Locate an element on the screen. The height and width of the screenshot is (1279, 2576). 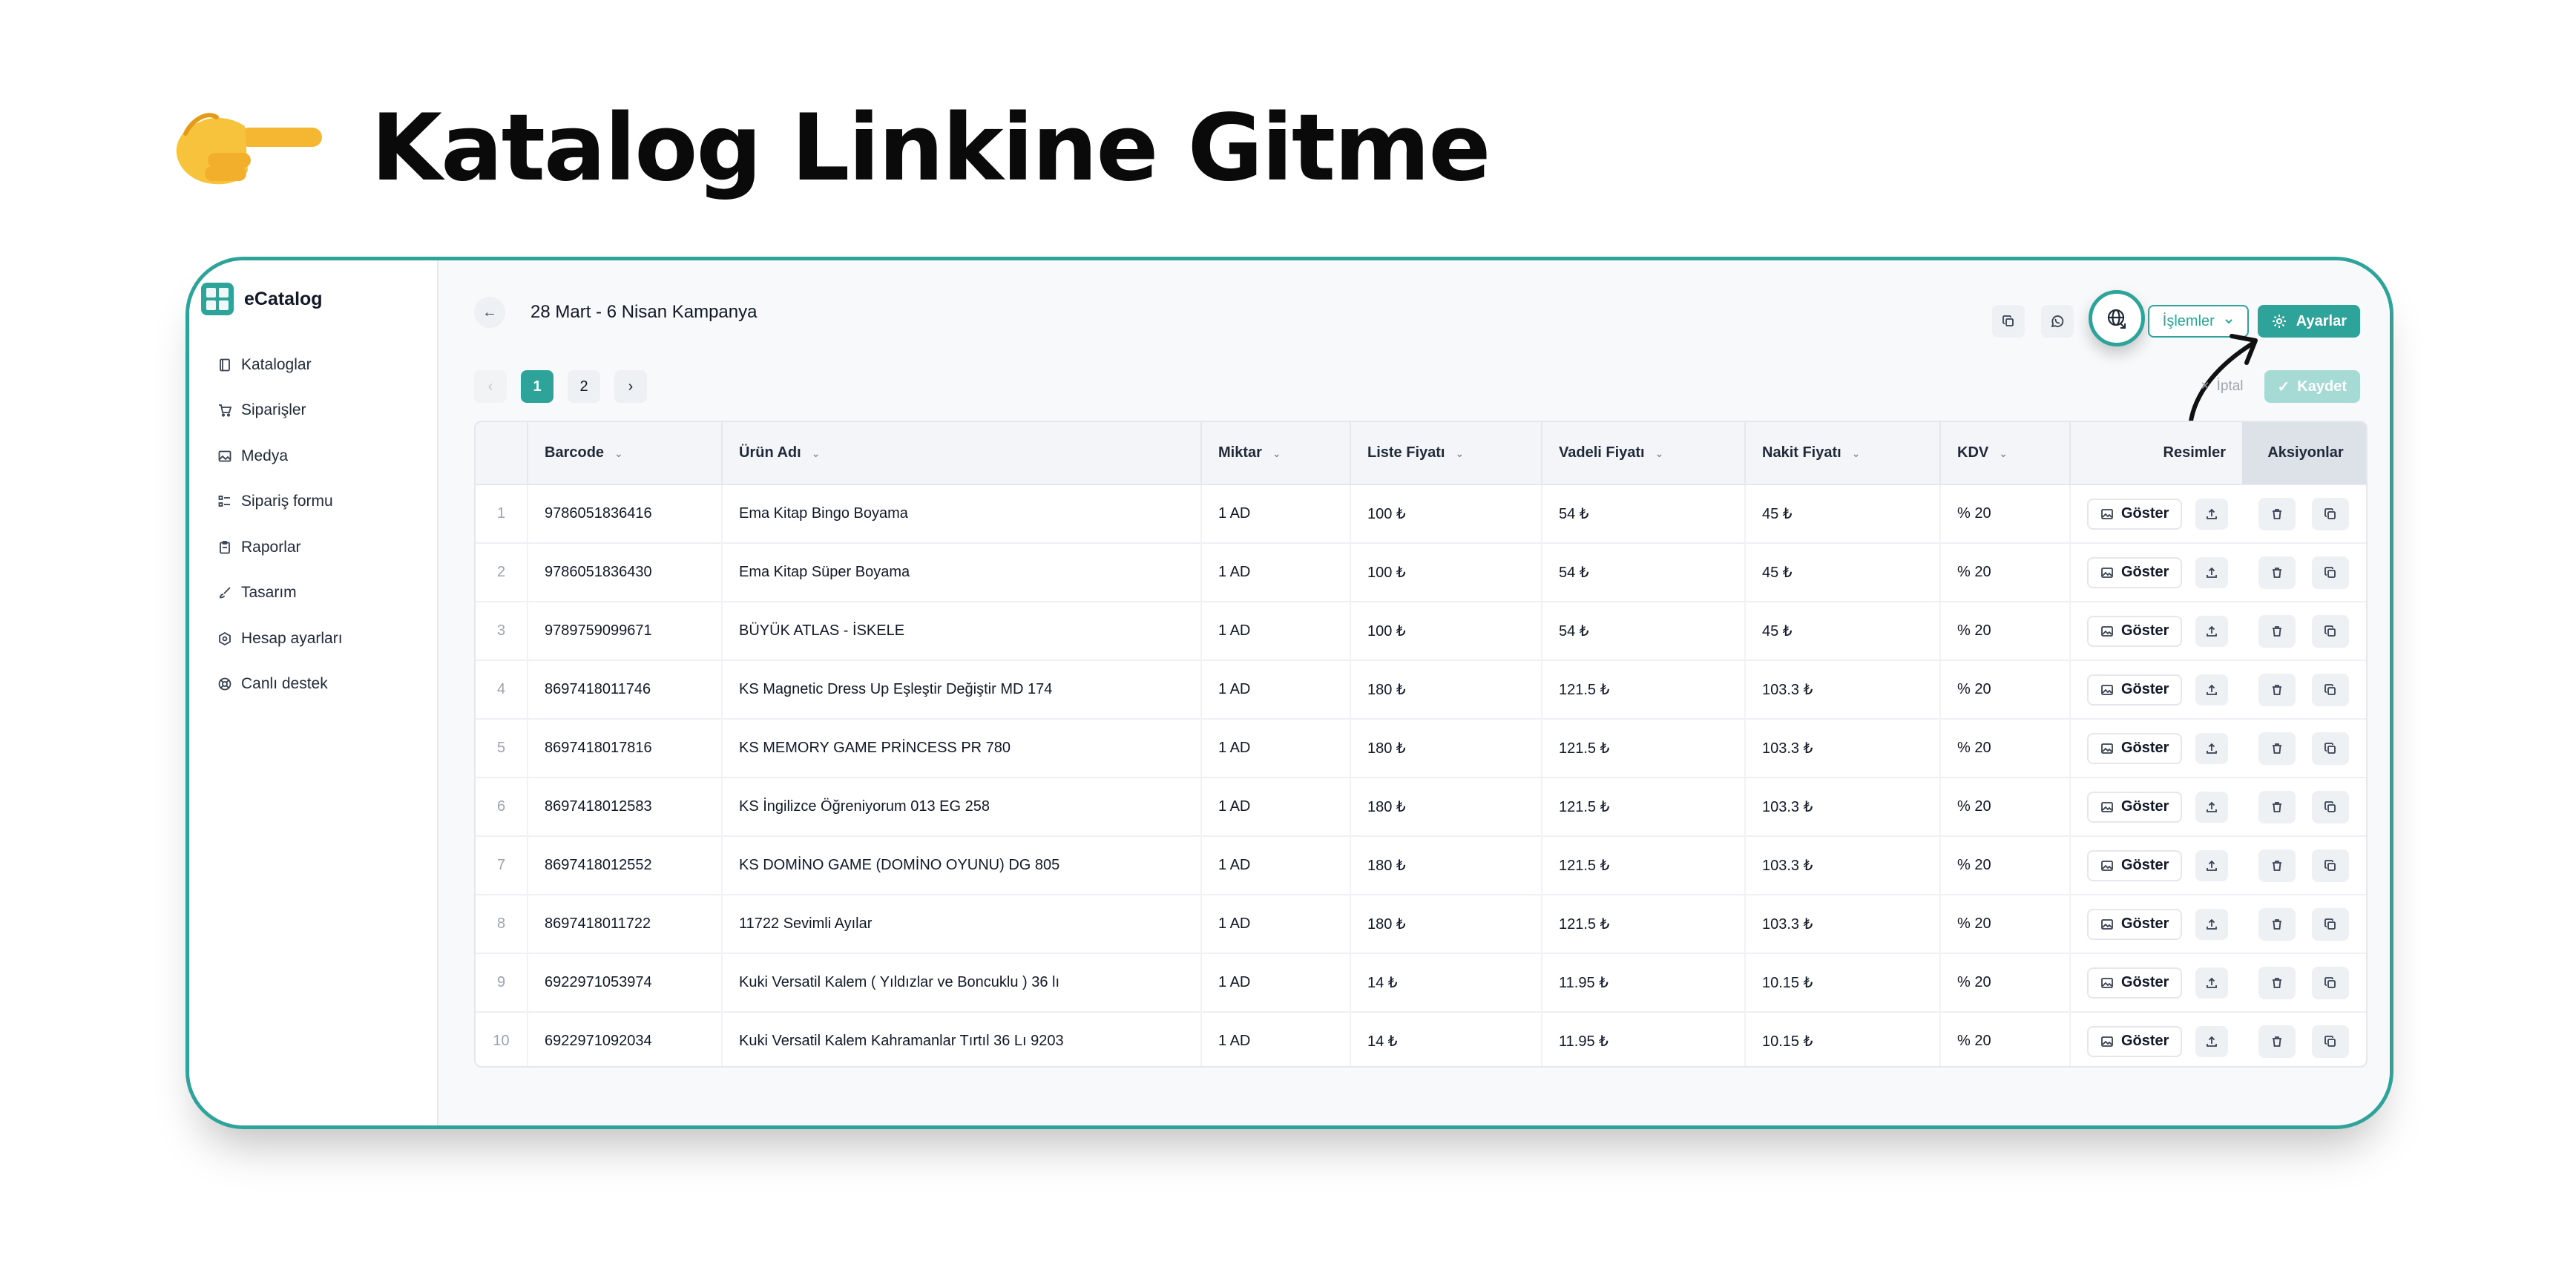
chevron-down-icon: ⌄ is located at coordinates (1460, 453).